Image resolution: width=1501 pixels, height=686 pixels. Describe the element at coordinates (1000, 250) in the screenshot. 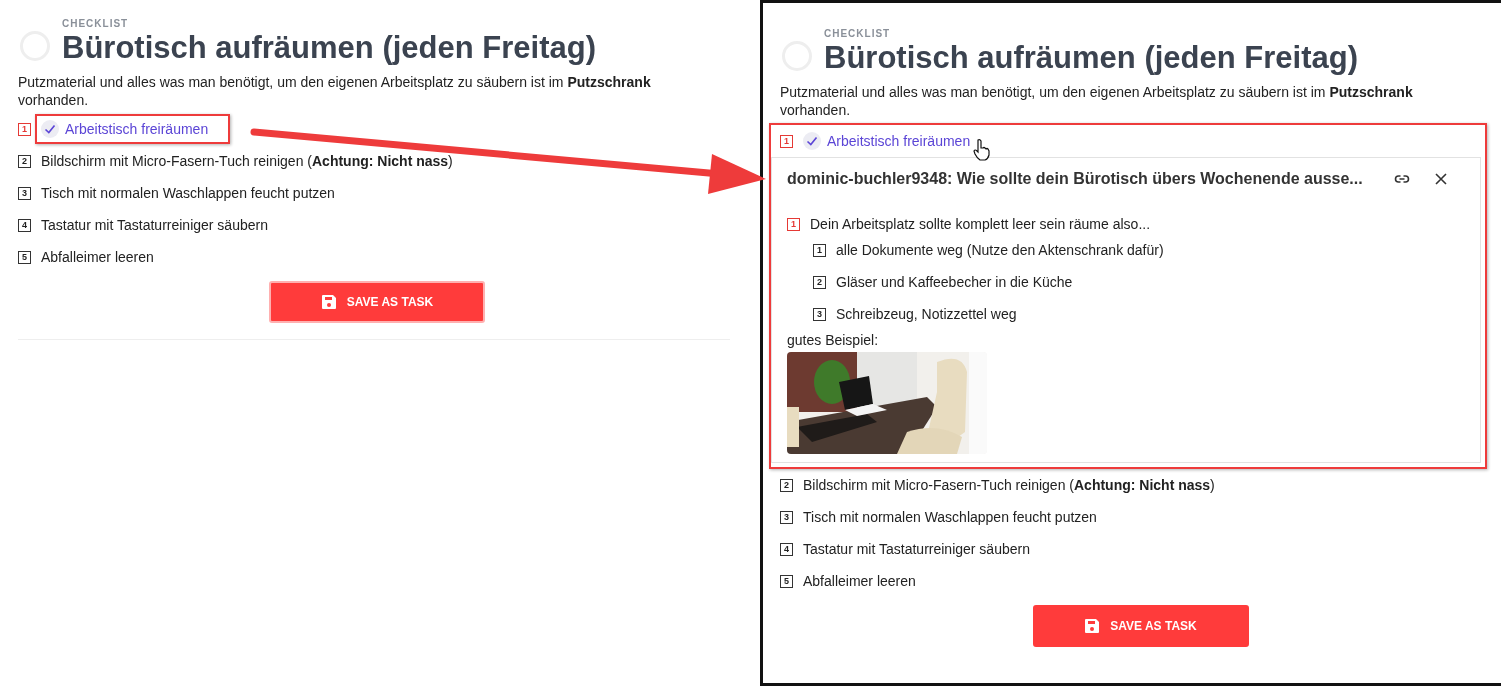

I see `list-item-text: alle Dokumente weg (Nutze den Aktenschrank dafür)` at that location.